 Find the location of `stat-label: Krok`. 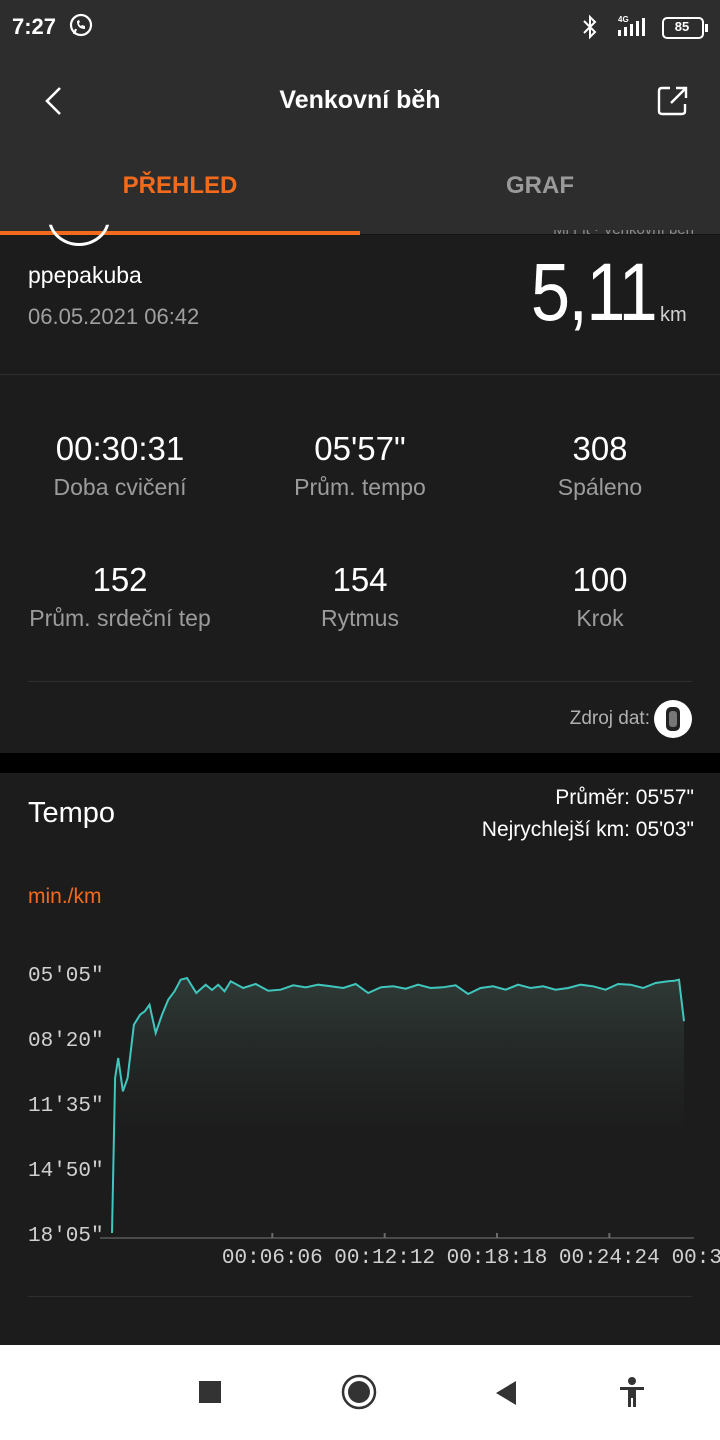

stat-label: Krok is located at coordinates (600, 618).